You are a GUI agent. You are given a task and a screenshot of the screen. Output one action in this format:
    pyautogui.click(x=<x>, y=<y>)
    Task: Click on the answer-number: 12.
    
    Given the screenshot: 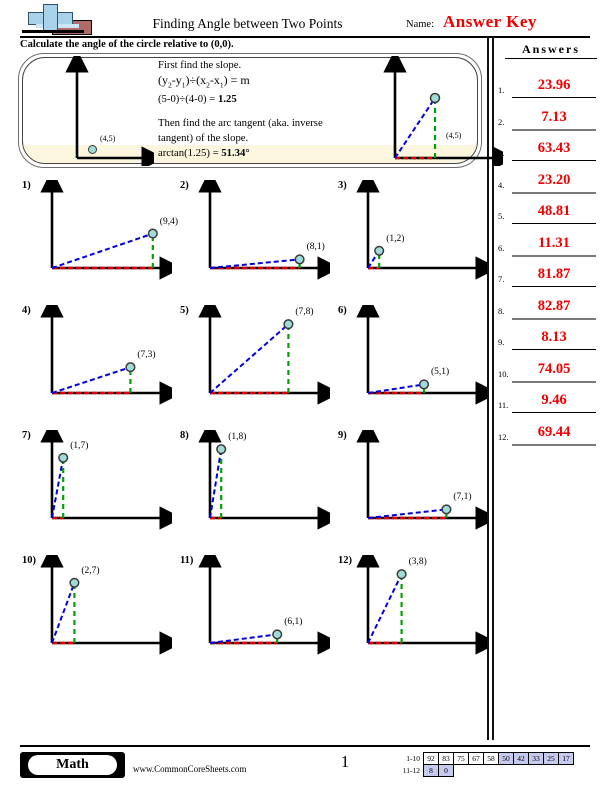 What is the action you would take?
    pyautogui.click(x=503, y=436)
    